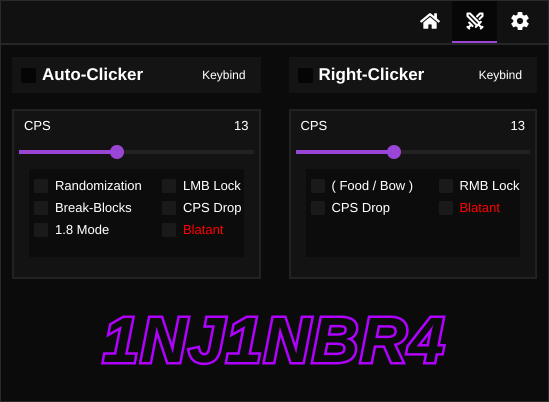  What do you see at coordinates (93, 207) in the screenshot?
I see `option-label: Break-Blocks` at bounding box center [93, 207].